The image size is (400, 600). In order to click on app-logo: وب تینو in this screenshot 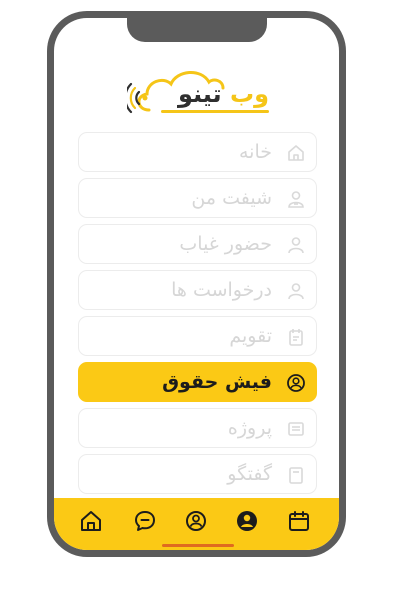, I will do `click(201, 91)`.